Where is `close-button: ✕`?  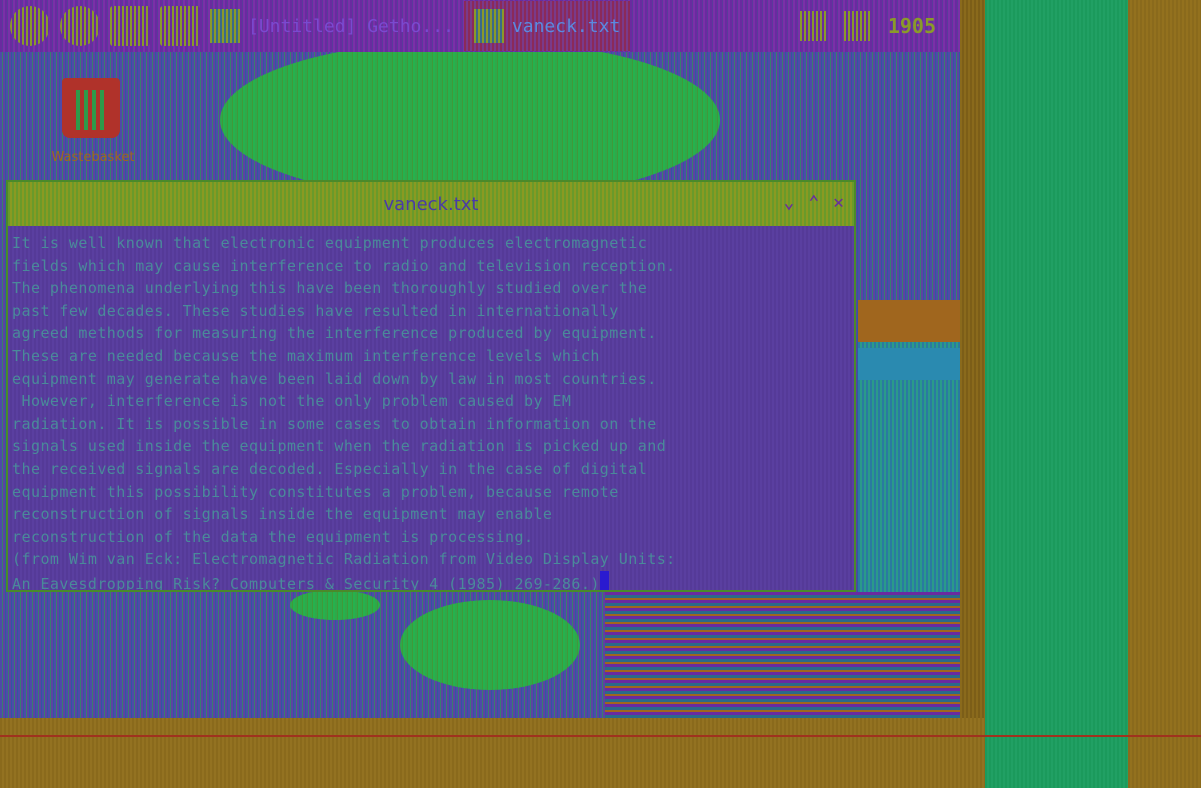 close-button: ✕ is located at coordinates (838, 202).